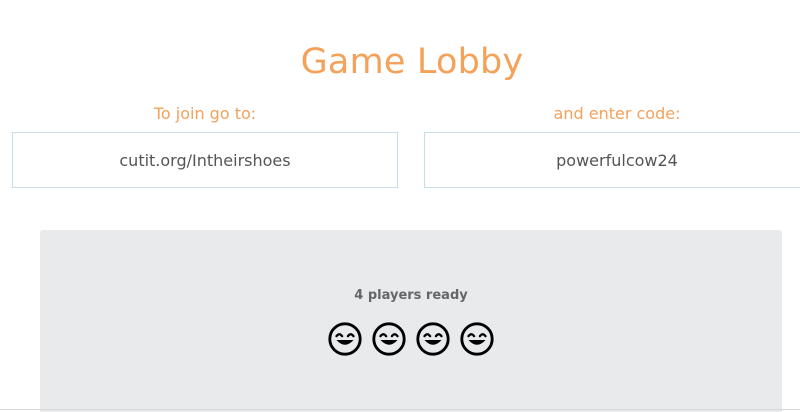 The height and width of the screenshot is (412, 800). Describe the element at coordinates (205, 160) in the screenshot. I see `join-url-field: cutit.org/Intheirshoes` at that location.